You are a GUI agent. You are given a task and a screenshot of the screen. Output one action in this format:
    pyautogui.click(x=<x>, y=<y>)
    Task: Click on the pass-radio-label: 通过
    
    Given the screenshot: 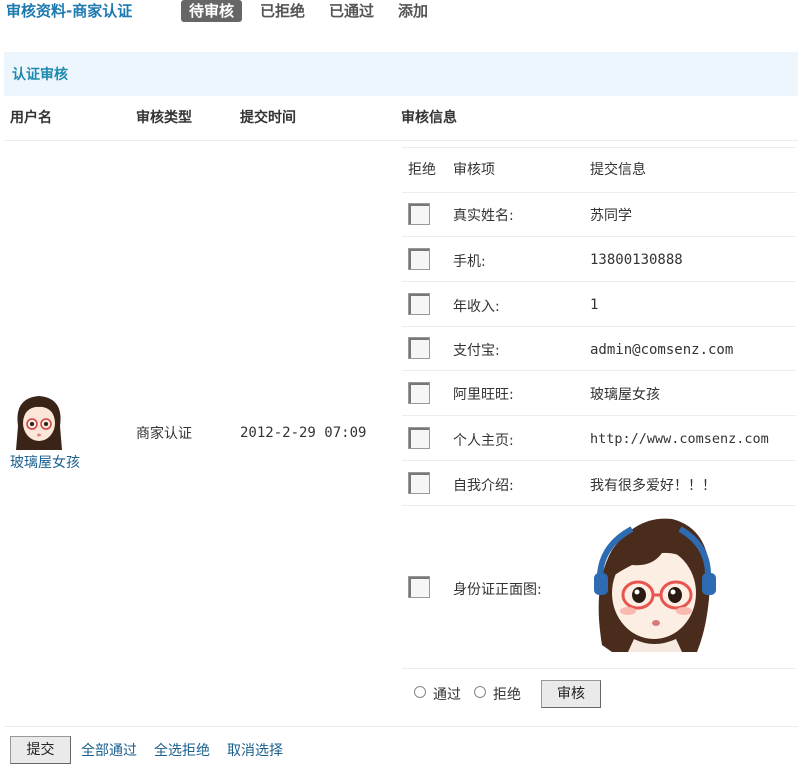 What is the action you would take?
    pyautogui.click(x=447, y=695)
    